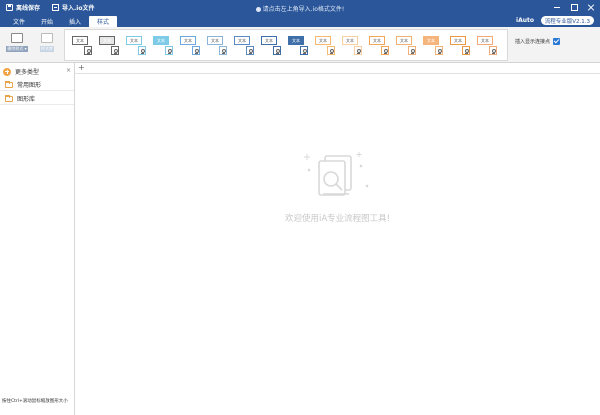 The width and height of the screenshot is (600, 415). Describe the element at coordinates (78, 8) in the screenshot. I see `import-file-label: 导入.io文件` at that location.